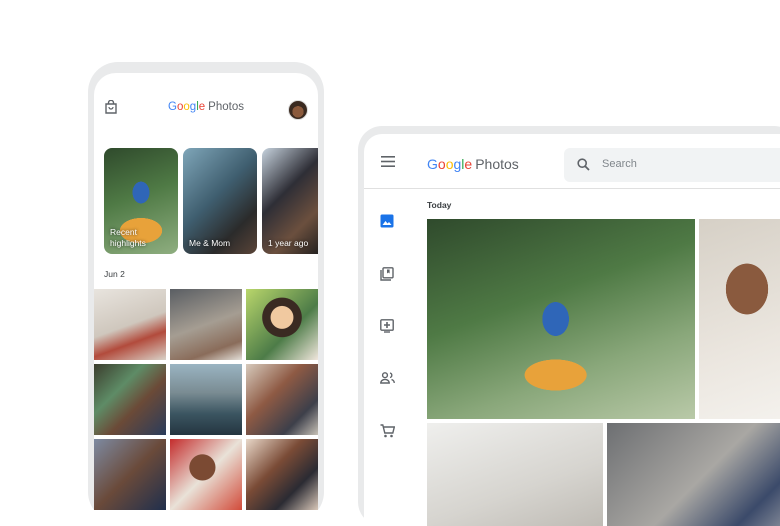  What do you see at coordinates (387, 326) in the screenshot?
I see `for-you-icon` at bounding box center [387, 326].